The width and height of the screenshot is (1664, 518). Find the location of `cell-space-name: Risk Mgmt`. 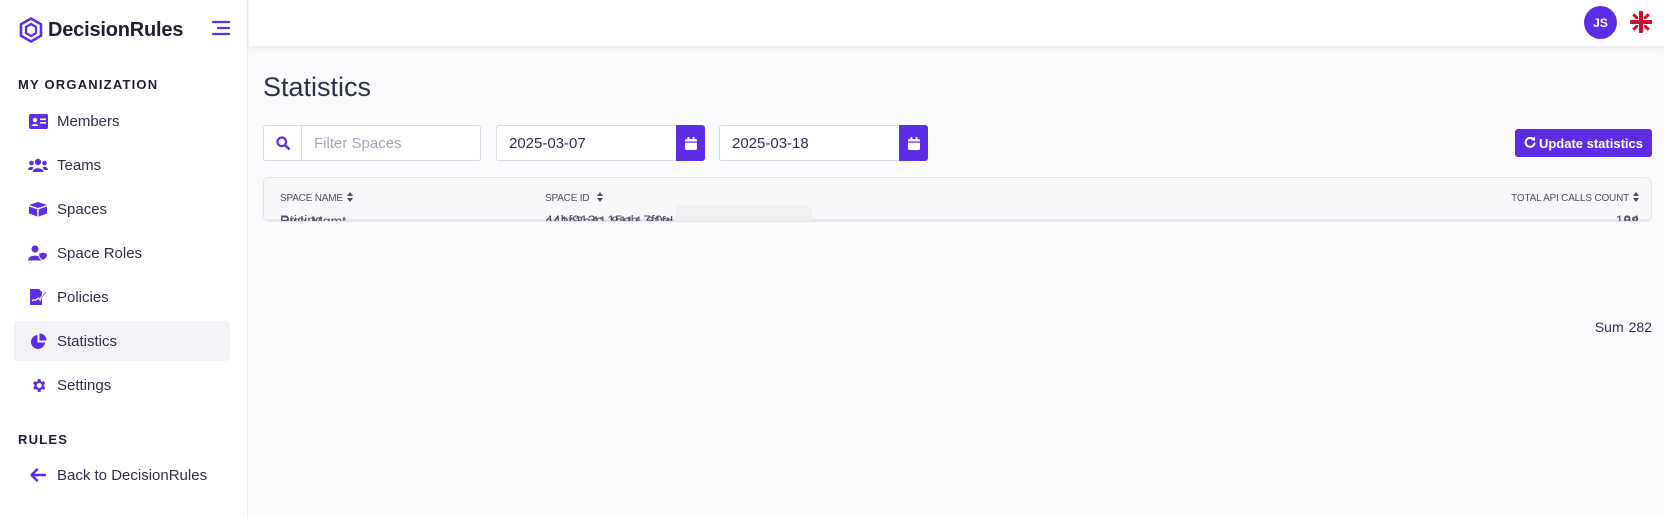

cell-space-name: Risk Mgmt is located at coordinates (313, 217).